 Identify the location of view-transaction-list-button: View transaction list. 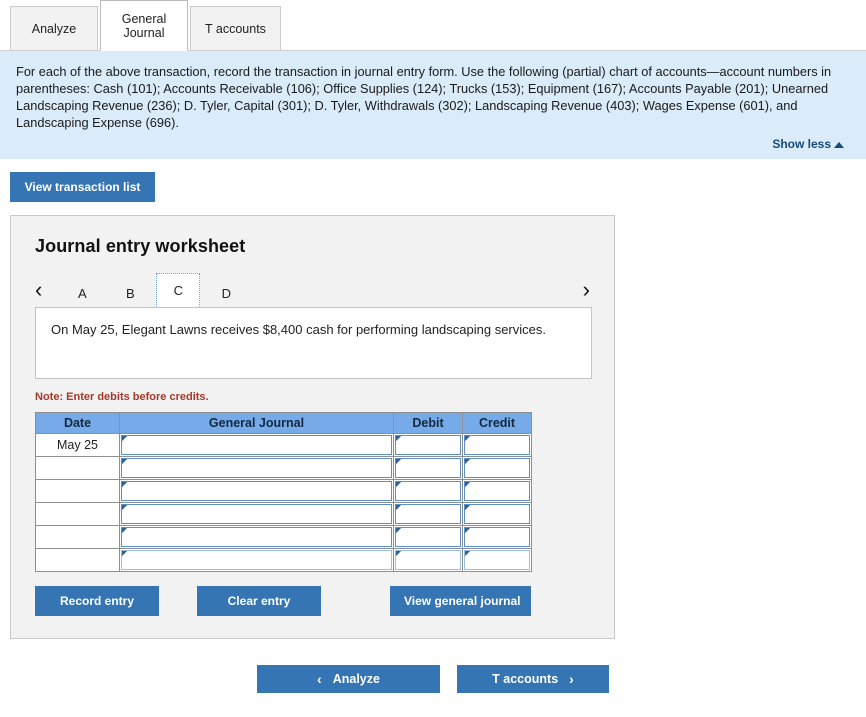
(82, 187).